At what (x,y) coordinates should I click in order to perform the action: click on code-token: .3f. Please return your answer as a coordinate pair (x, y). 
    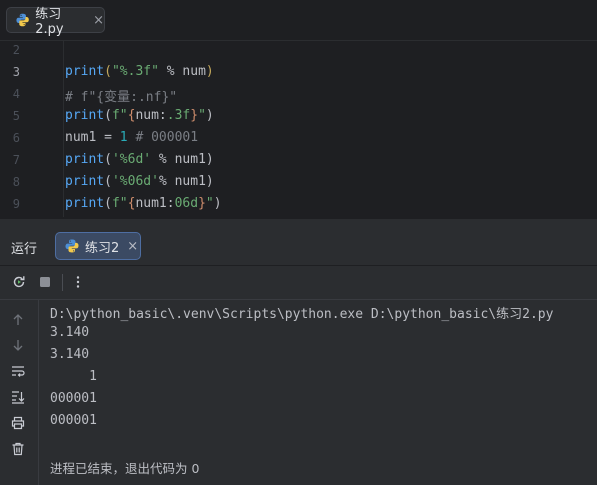
    Looking at the image, I should click on (178, 115).